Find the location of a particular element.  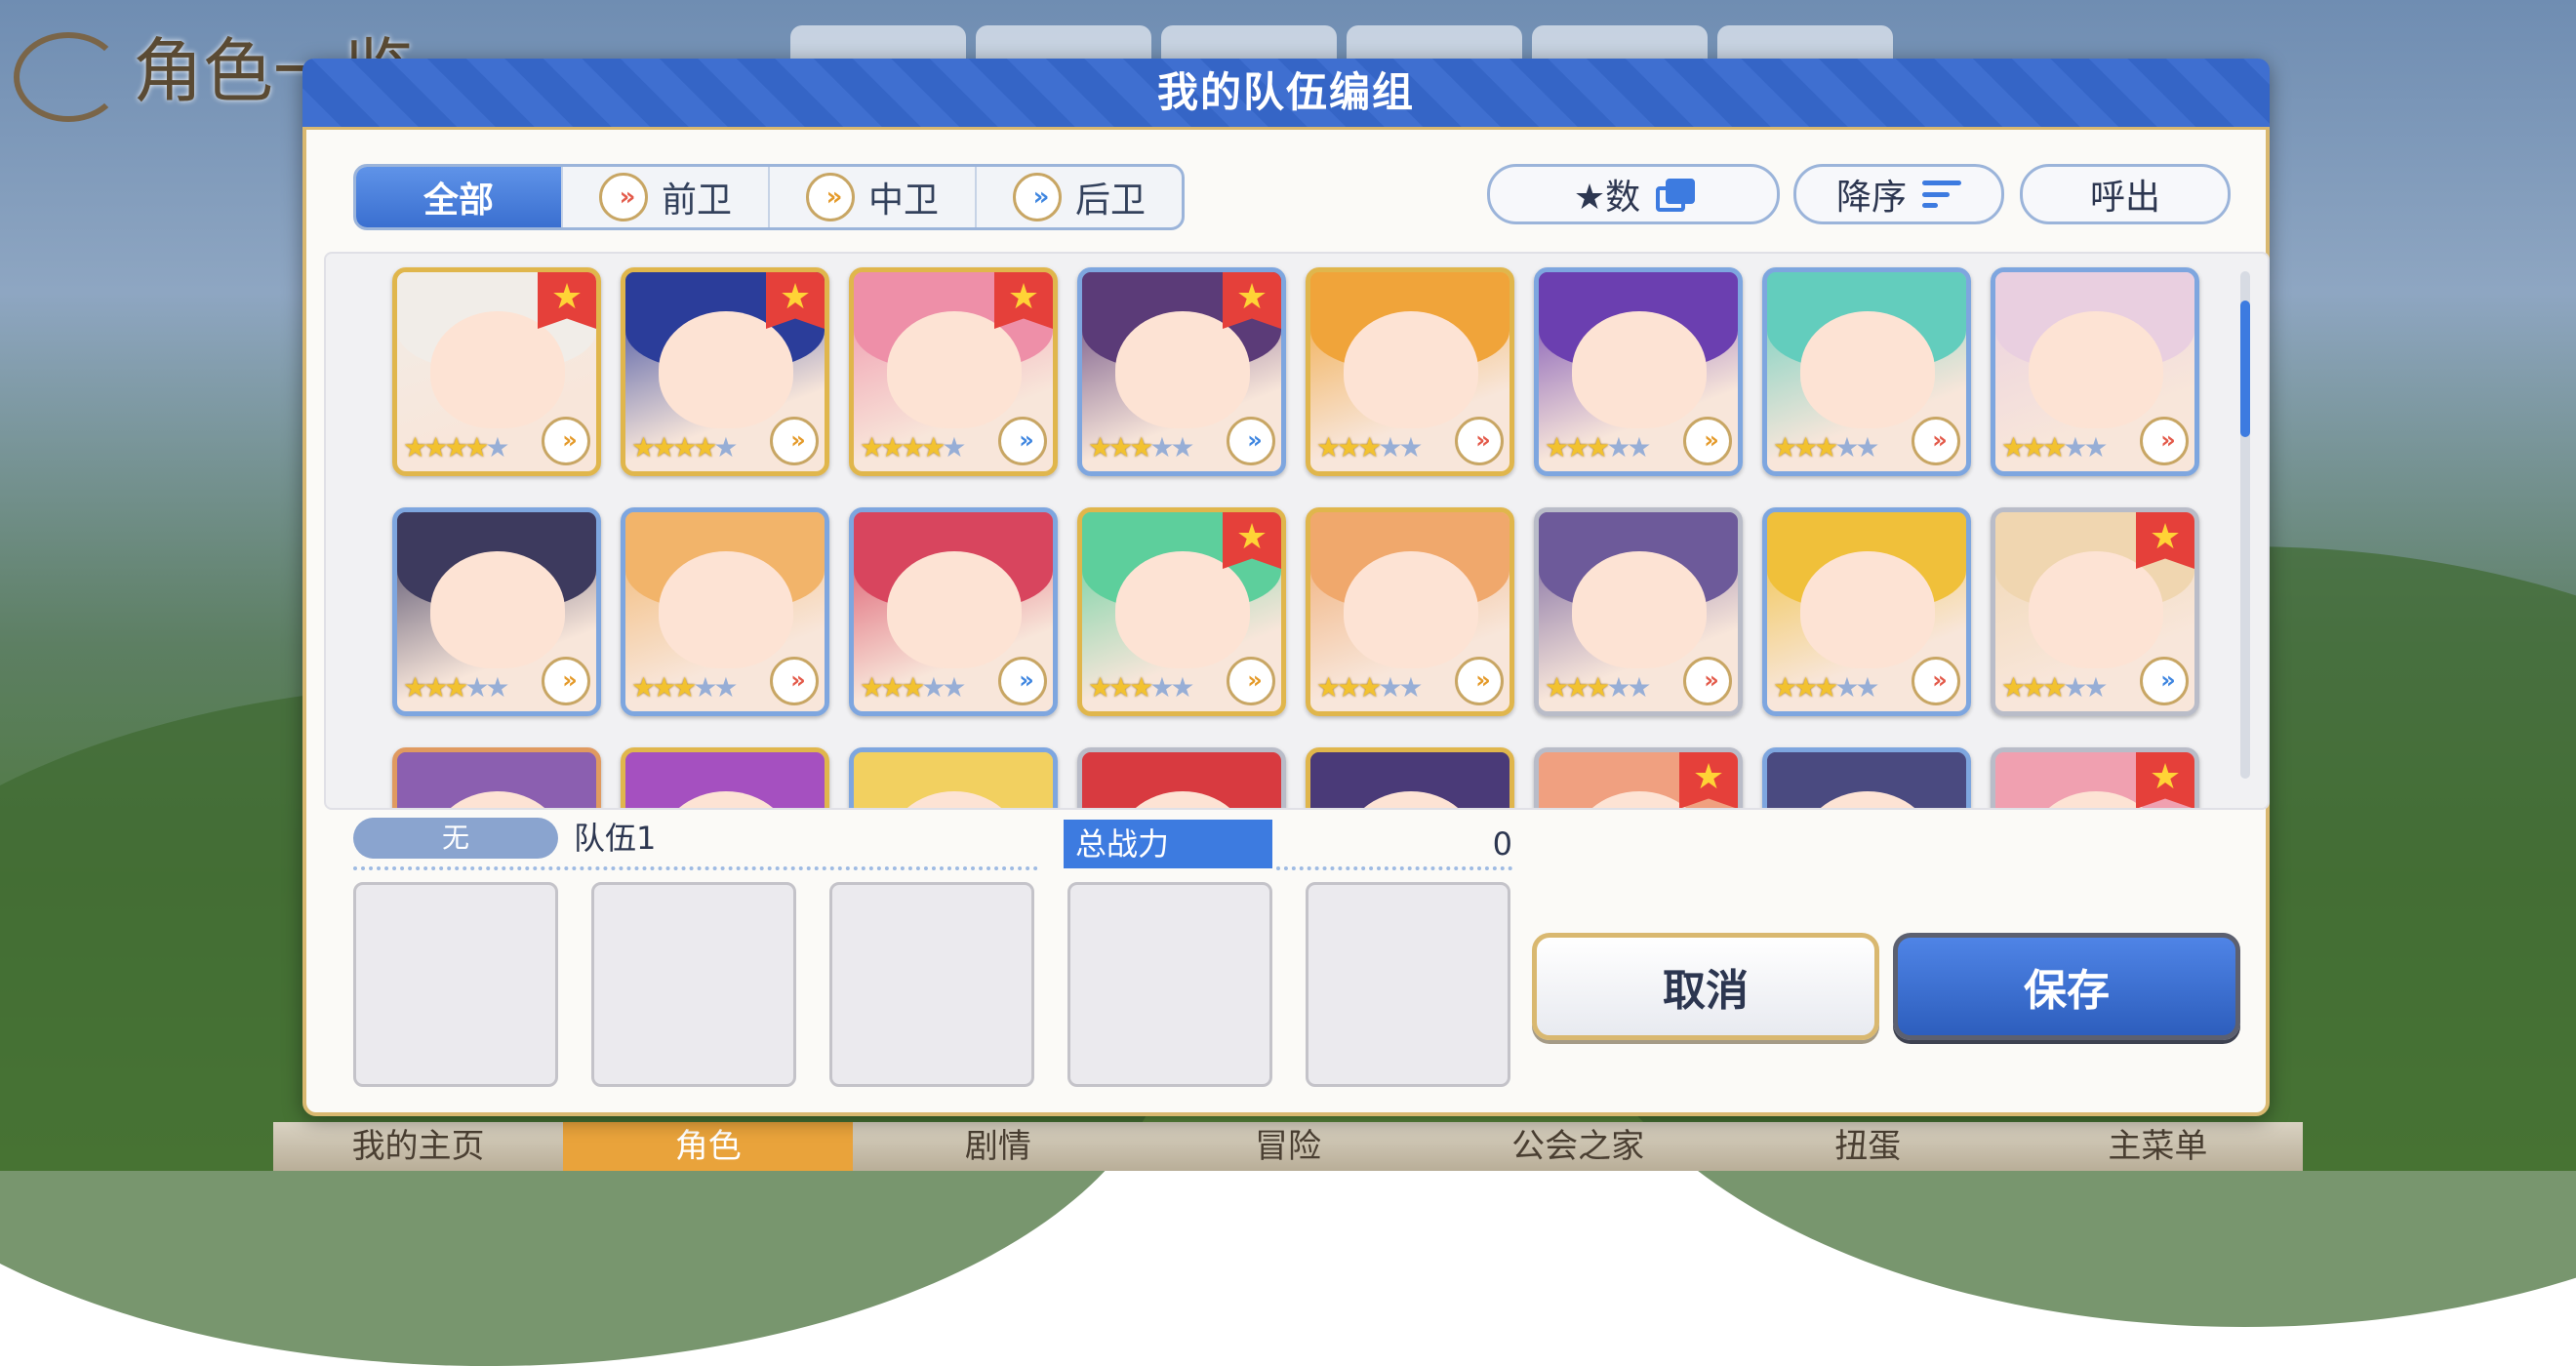

nav-home: 我的主页 is located at coordinates (418, 1146).